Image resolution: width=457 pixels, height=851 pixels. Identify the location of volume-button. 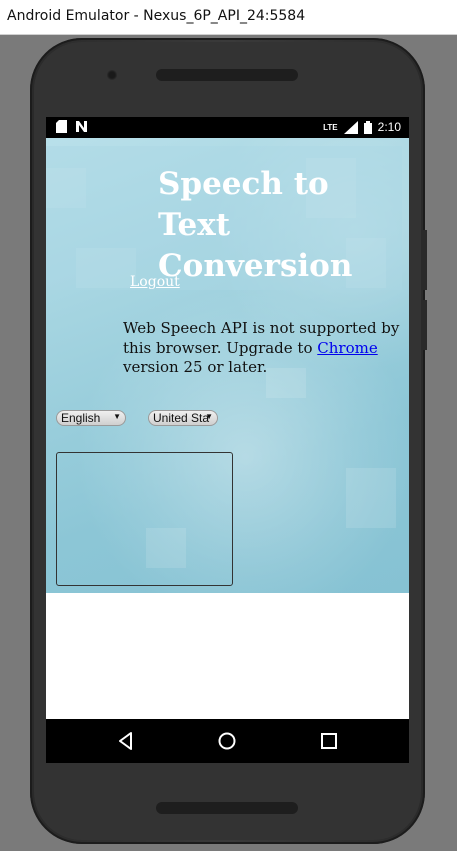
(425, 260).